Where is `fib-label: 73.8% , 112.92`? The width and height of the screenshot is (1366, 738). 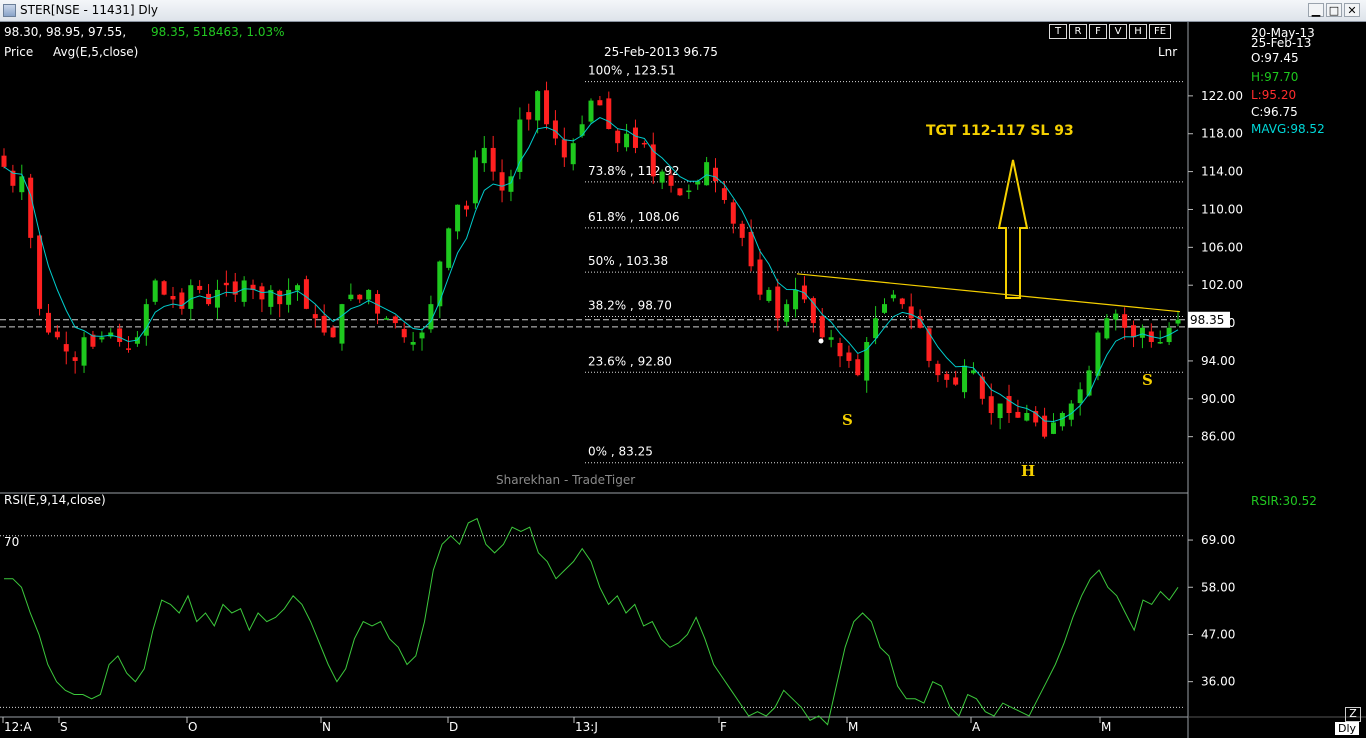 fib-label: 73.8% , 112.92 is located at coordinates (634, 171).